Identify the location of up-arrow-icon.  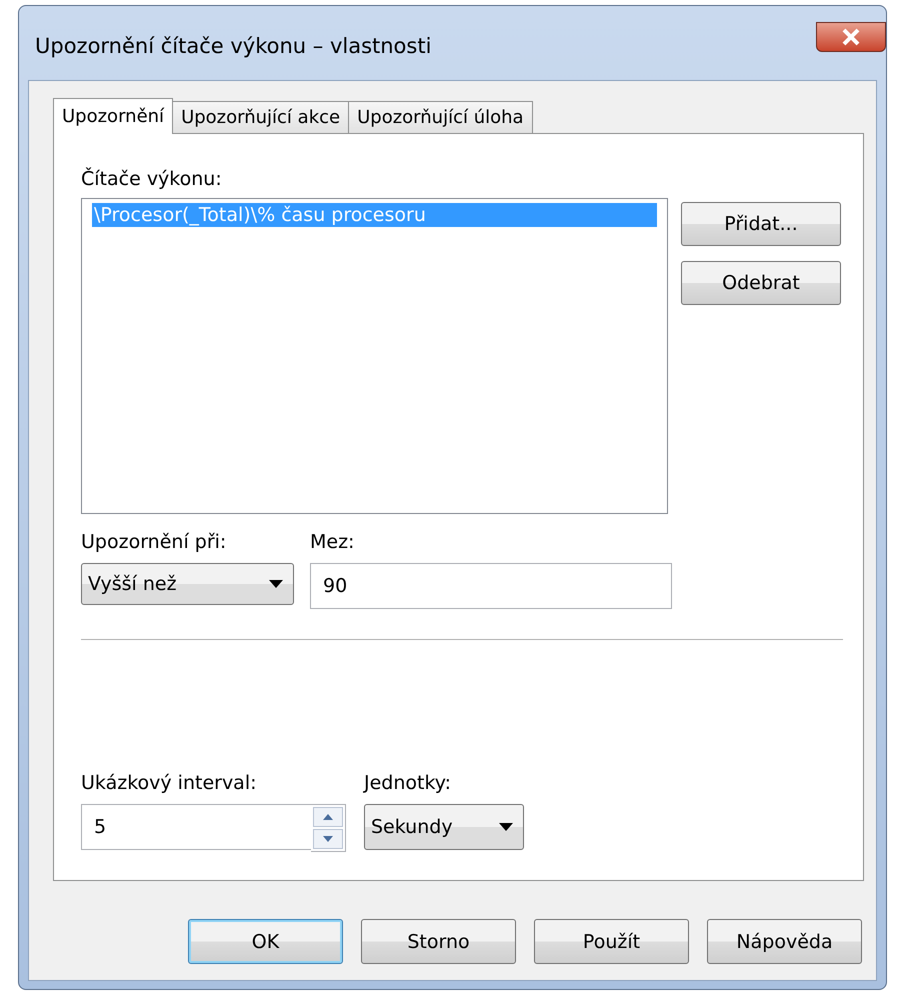
(328, 817).